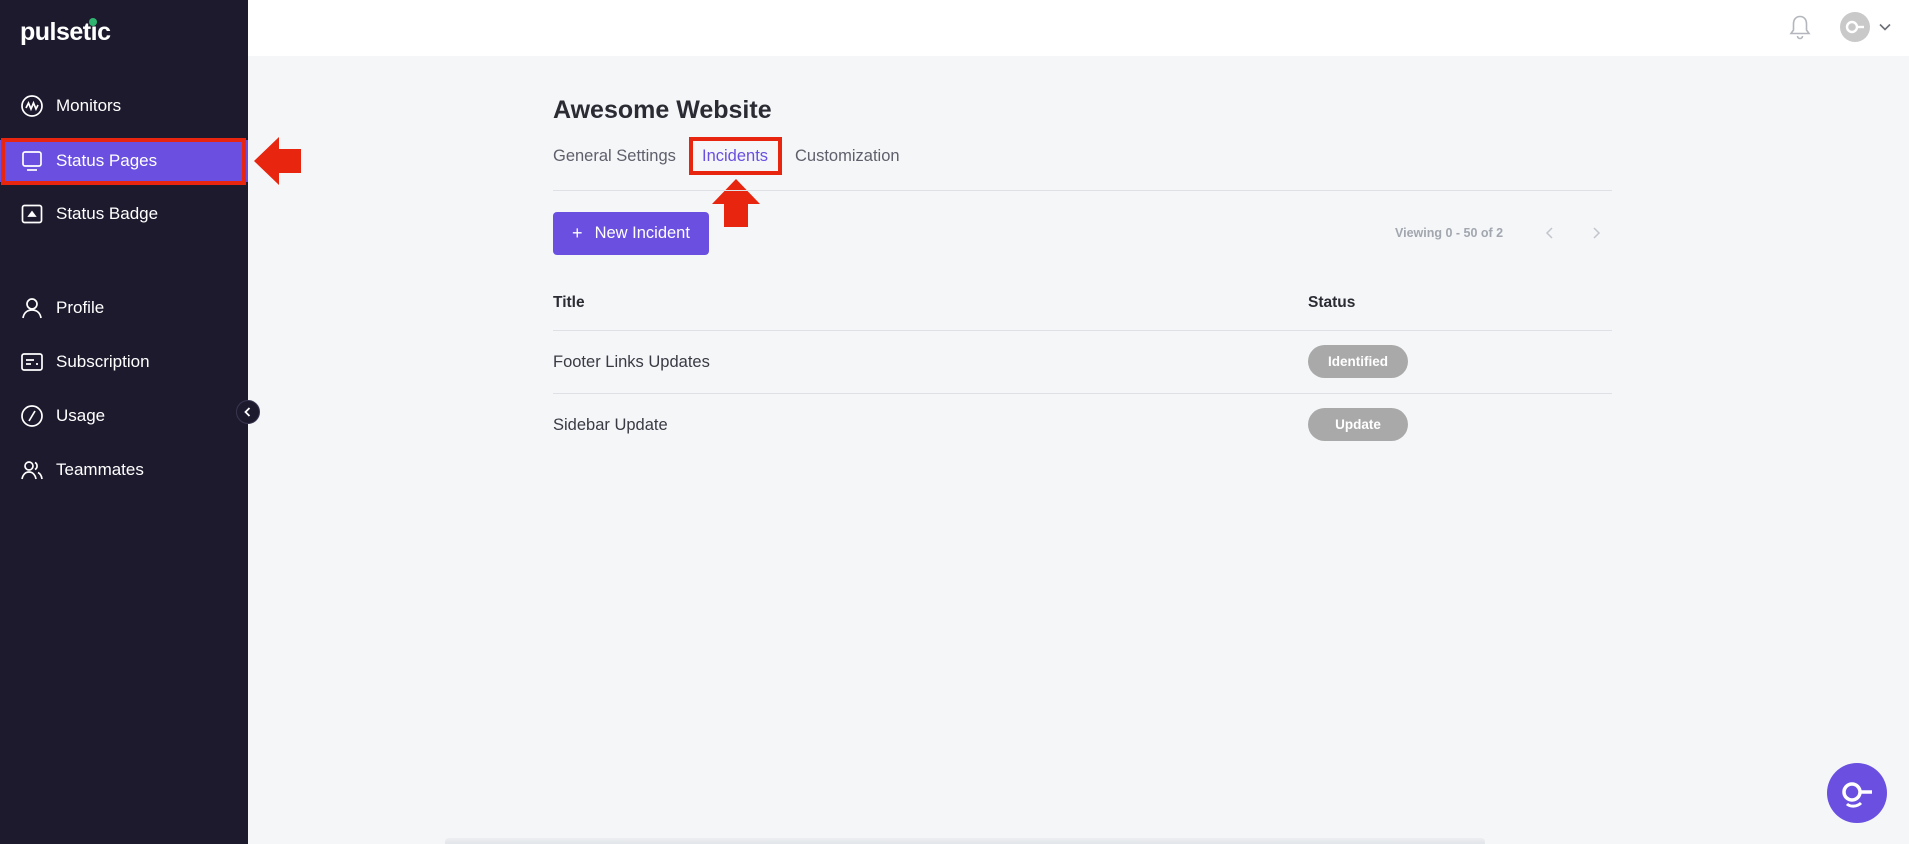 This screenshot has height=844, width=1909. I want to click on subscription-card-icon, so click(32, 362).